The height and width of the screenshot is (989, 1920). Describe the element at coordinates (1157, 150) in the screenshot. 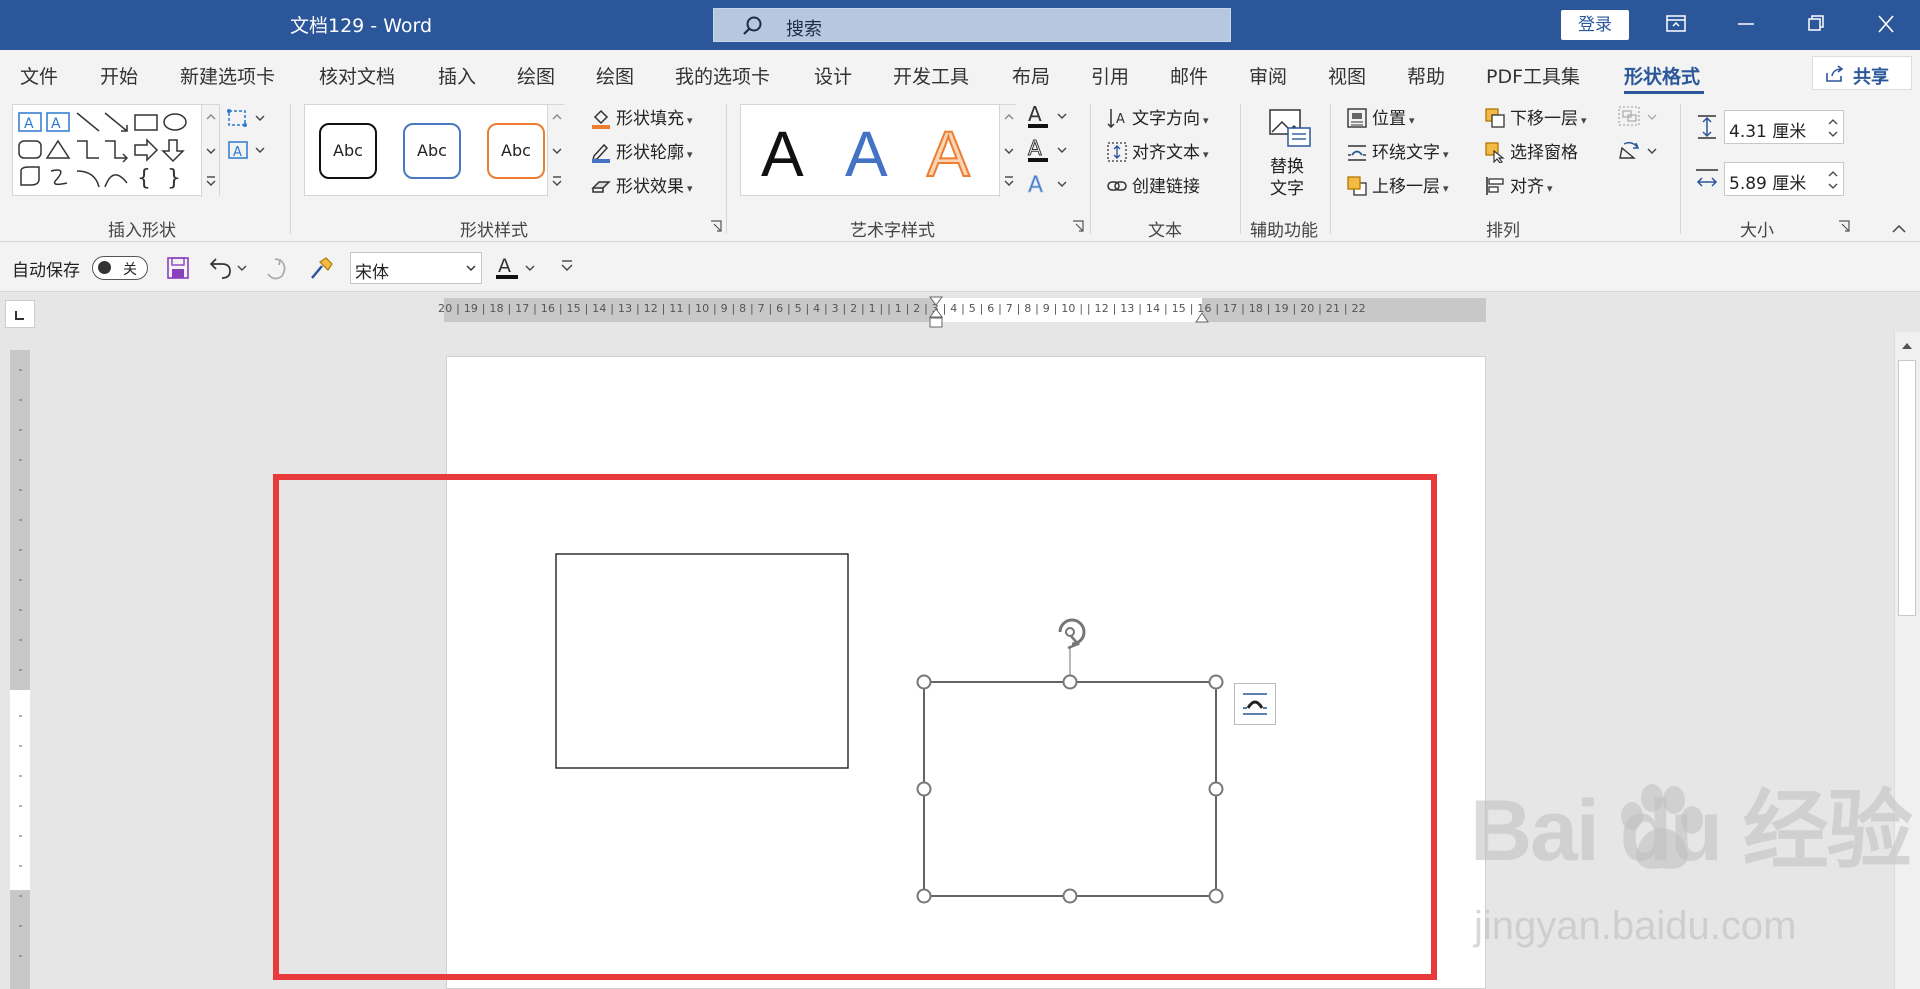

I see `align-text-button: 对齐文本 ▾` at that location.